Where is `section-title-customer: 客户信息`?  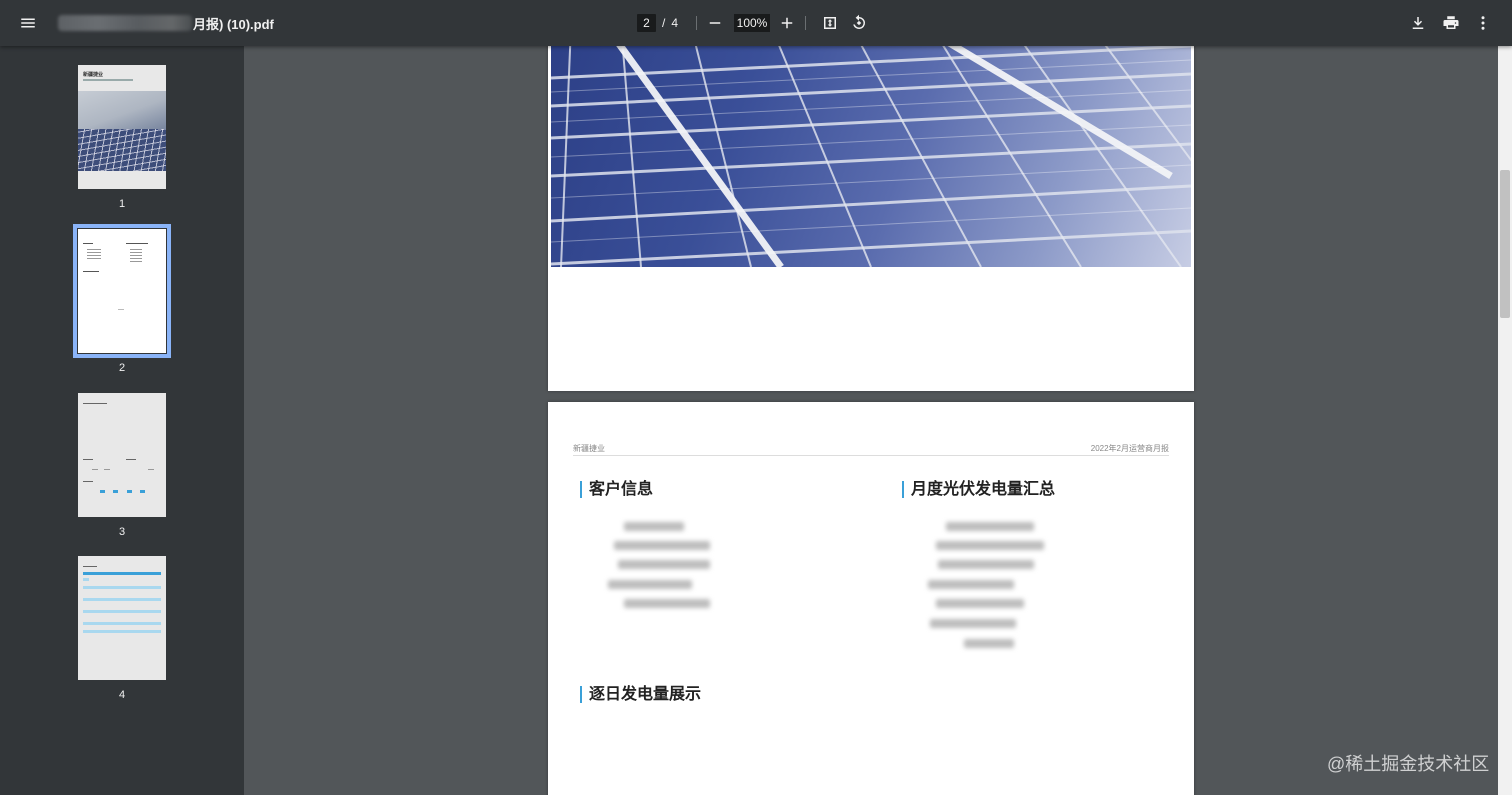
section-title-customer: 客户信息 is located at coordinates (616, 489).